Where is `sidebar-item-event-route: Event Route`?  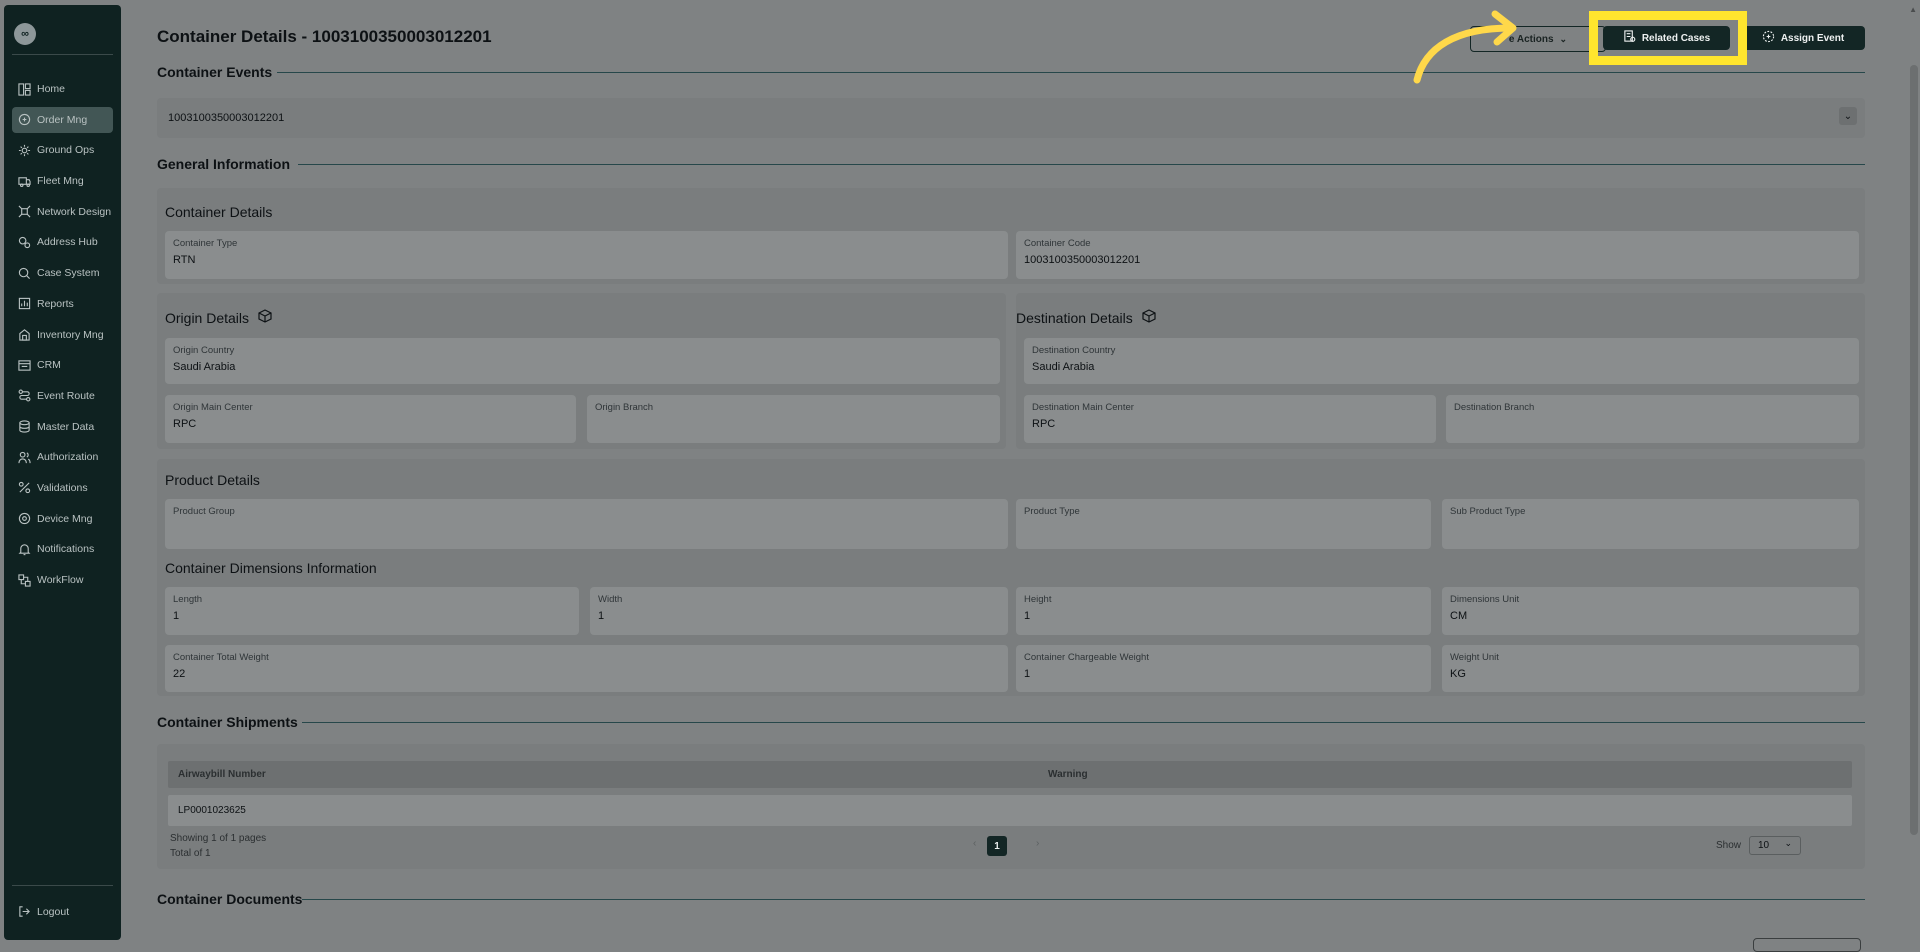 sidebar-item-event-route: Event Route is located at coordinates (62, 396).